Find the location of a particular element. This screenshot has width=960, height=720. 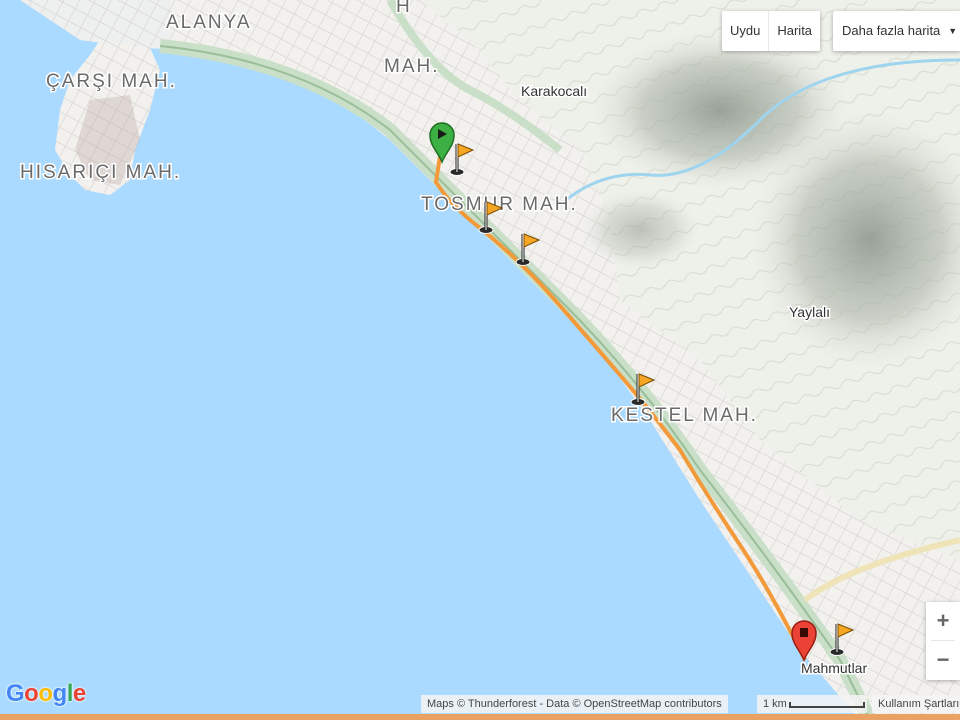

place-label-karakocali: Karakocalı is located at coordinates (554, 91).